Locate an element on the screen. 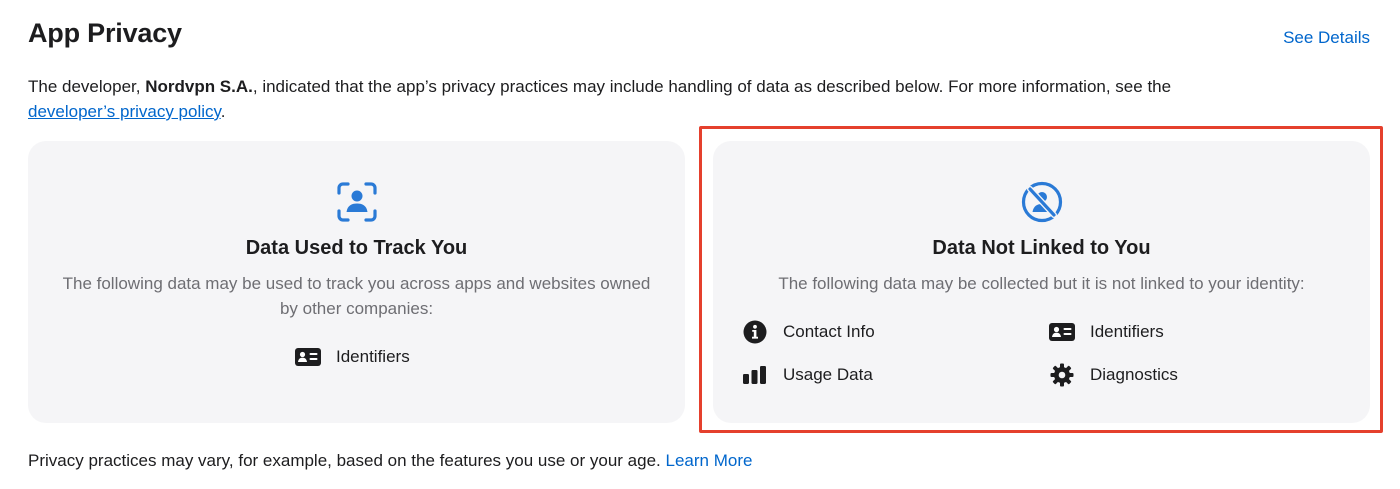 The image size is (1400, 489). description-suffix: . is located at coordinates (223, 111).